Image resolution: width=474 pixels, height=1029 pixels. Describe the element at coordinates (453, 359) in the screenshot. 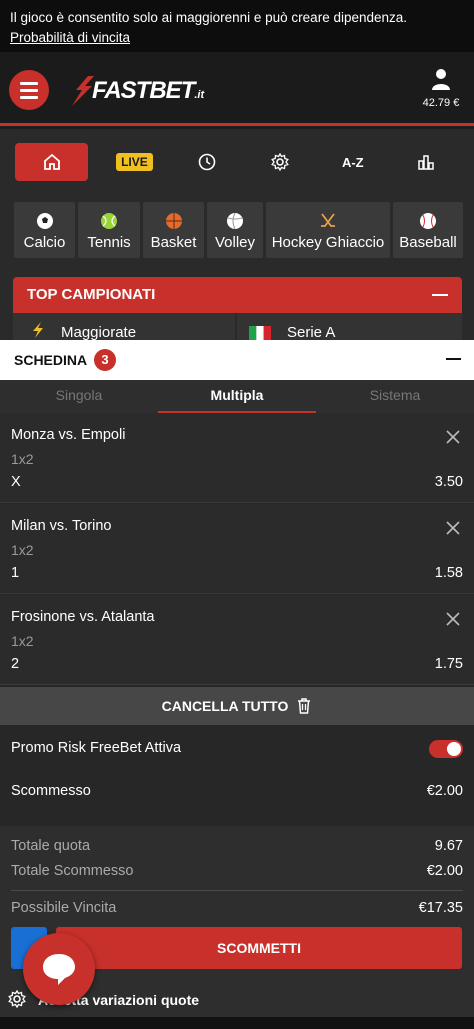

I see `minimize-icon` at that location.